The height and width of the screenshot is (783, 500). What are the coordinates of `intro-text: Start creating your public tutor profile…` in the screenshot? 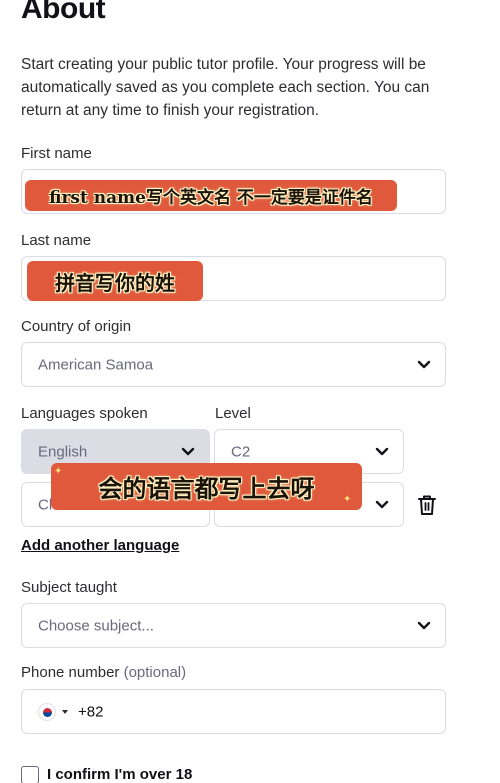 It's located at (225, 87).